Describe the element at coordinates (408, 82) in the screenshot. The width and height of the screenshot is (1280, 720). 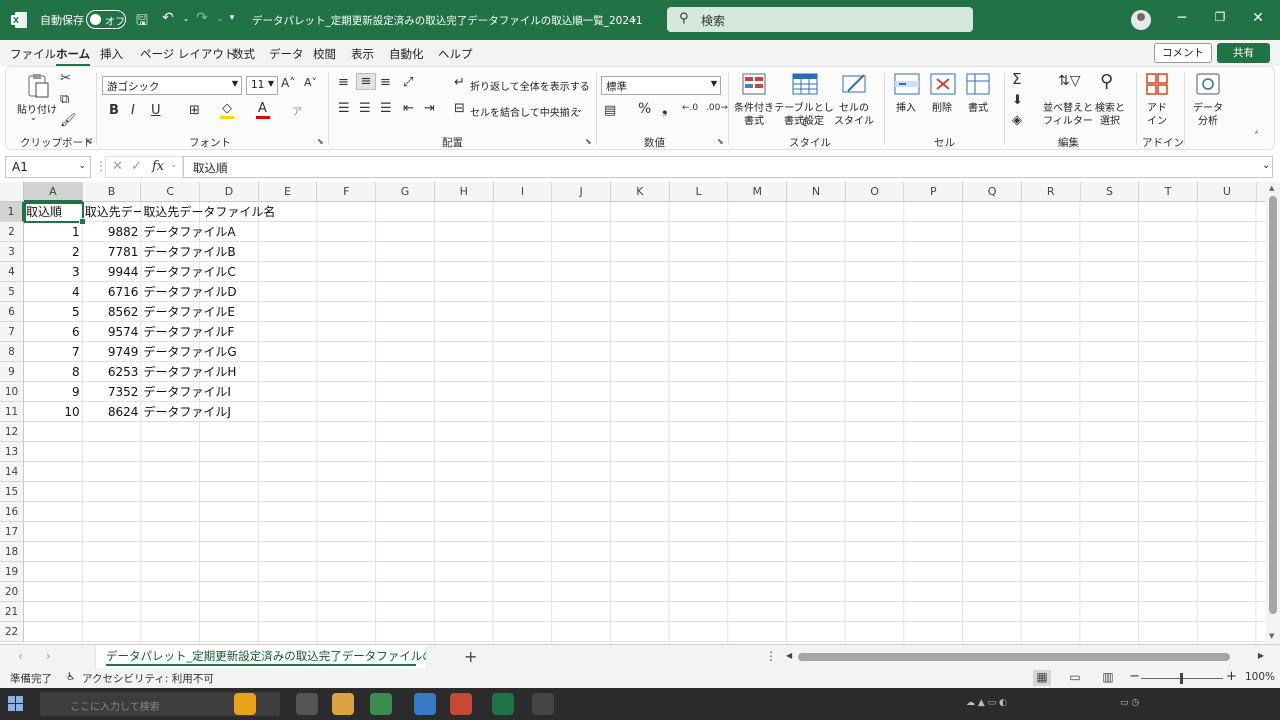
I see `orientation-icon: ⤢` at that location.